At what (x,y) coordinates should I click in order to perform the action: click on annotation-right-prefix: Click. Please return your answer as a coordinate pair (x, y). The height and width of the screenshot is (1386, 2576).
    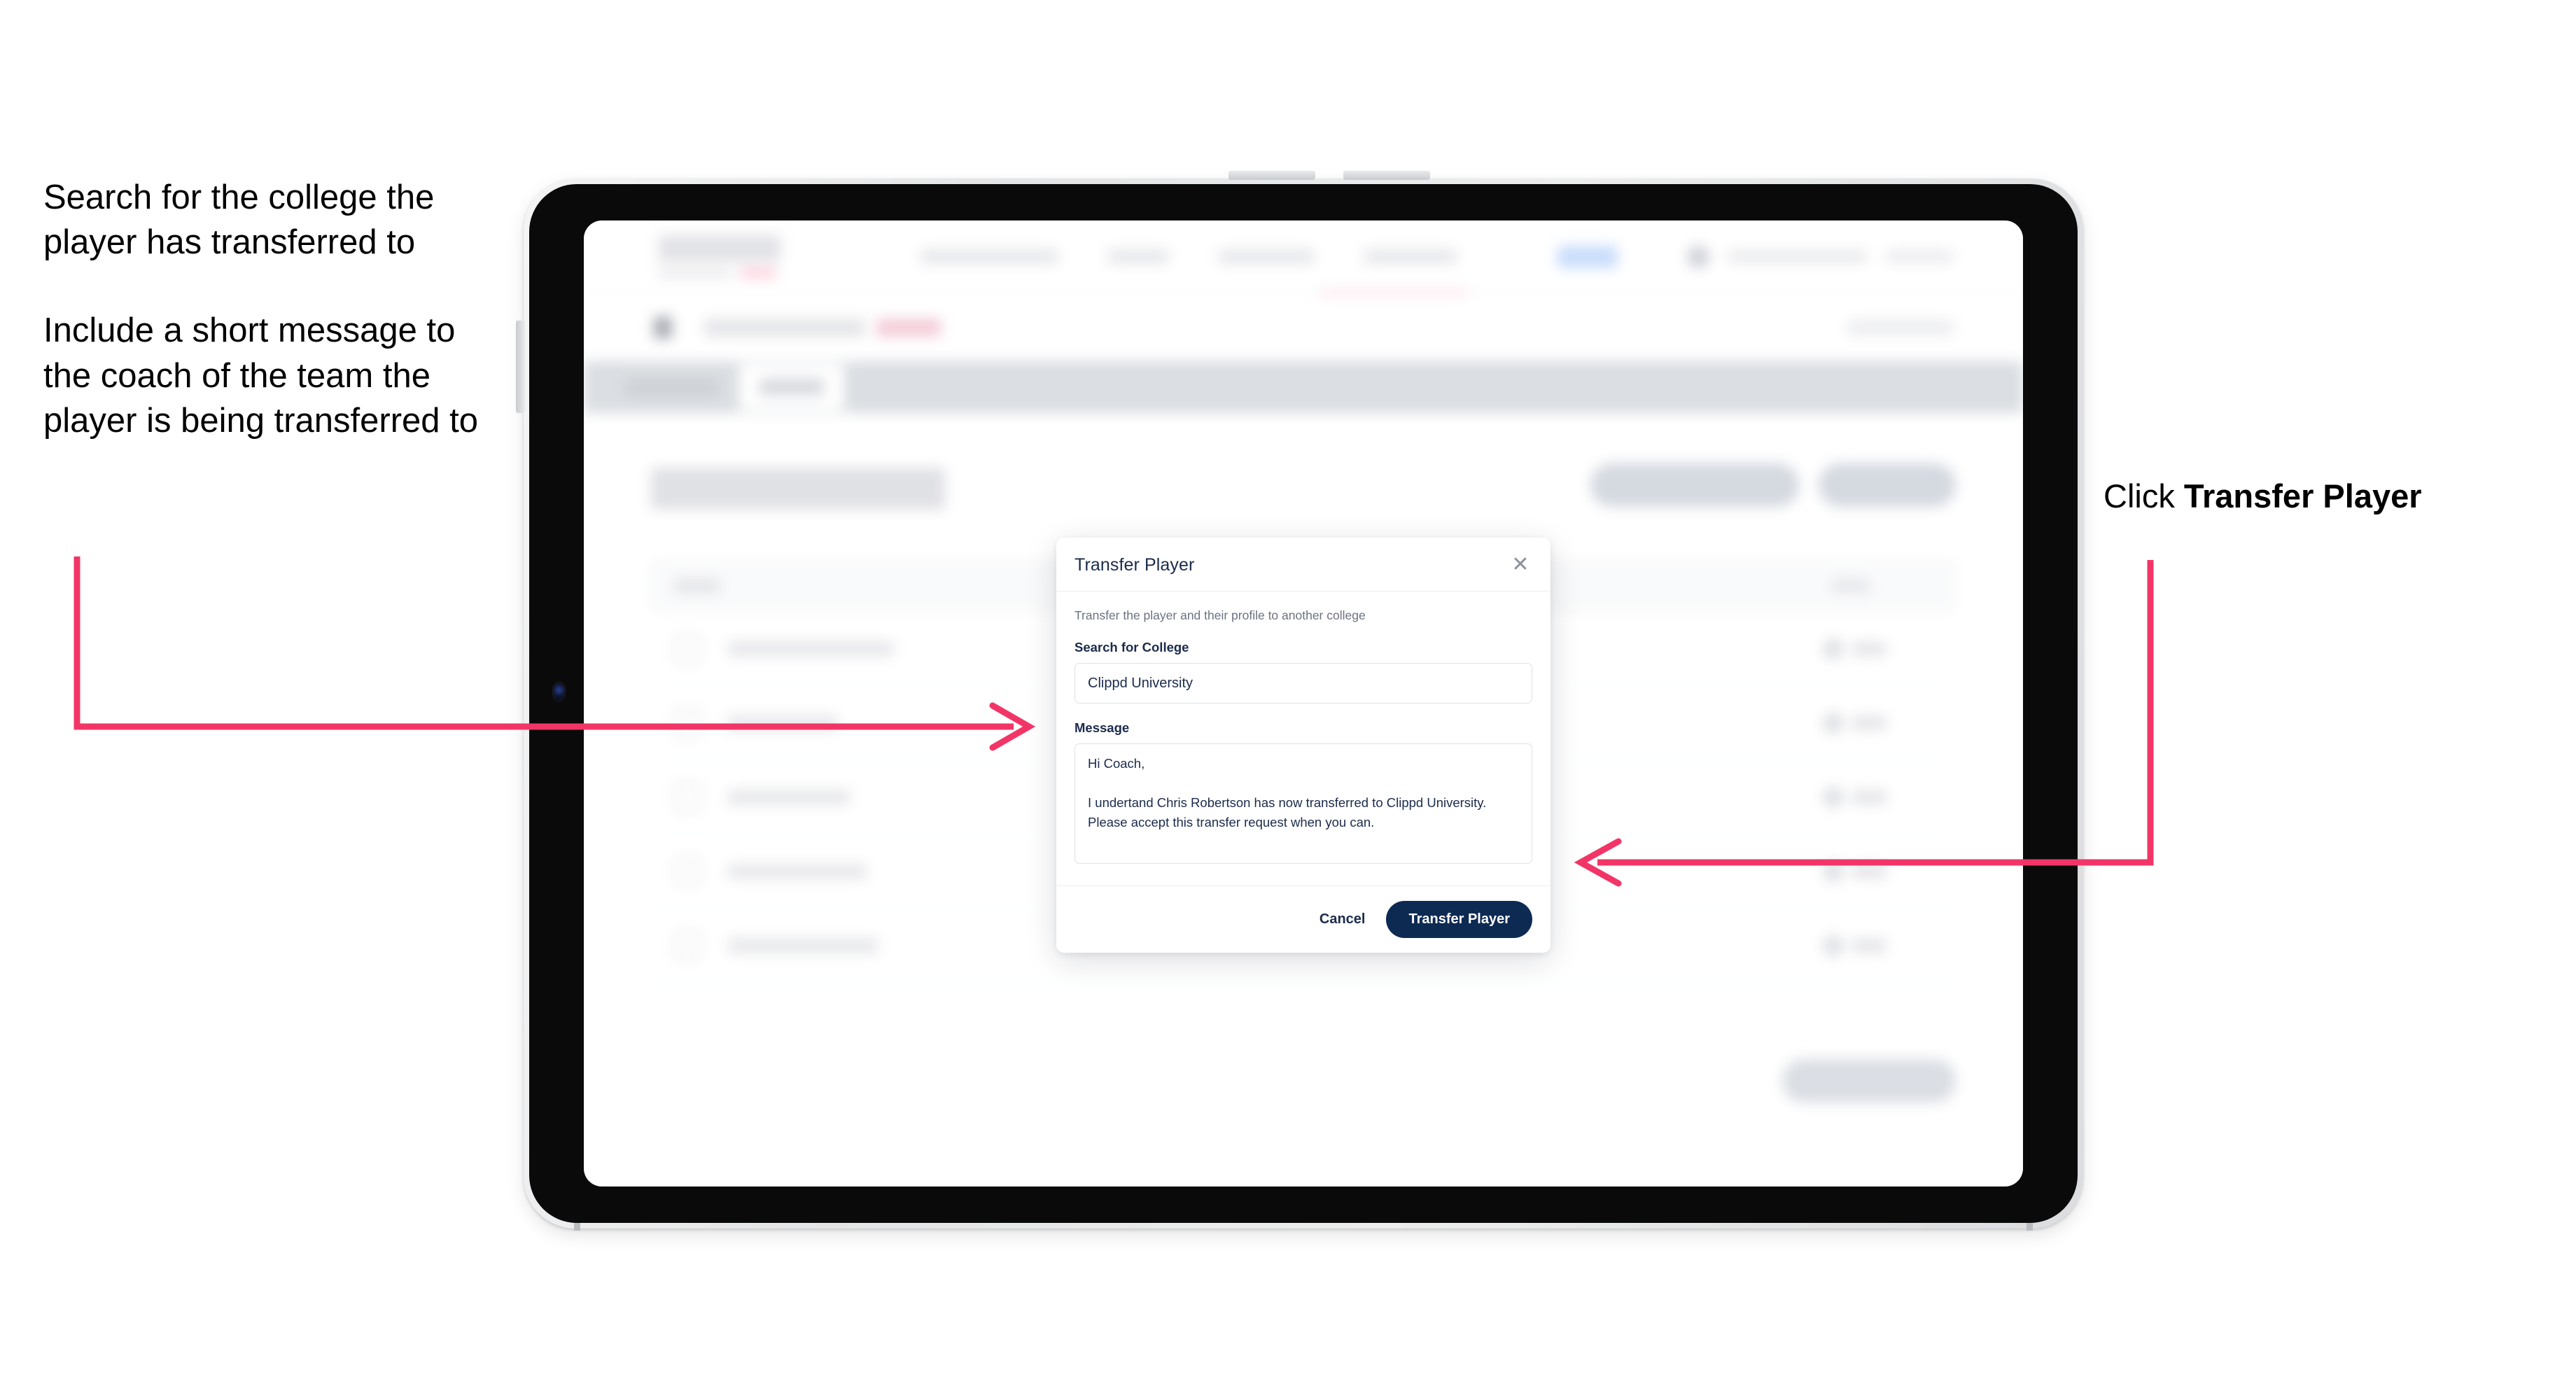
    Looking at the image, I should click on (2144, 495).